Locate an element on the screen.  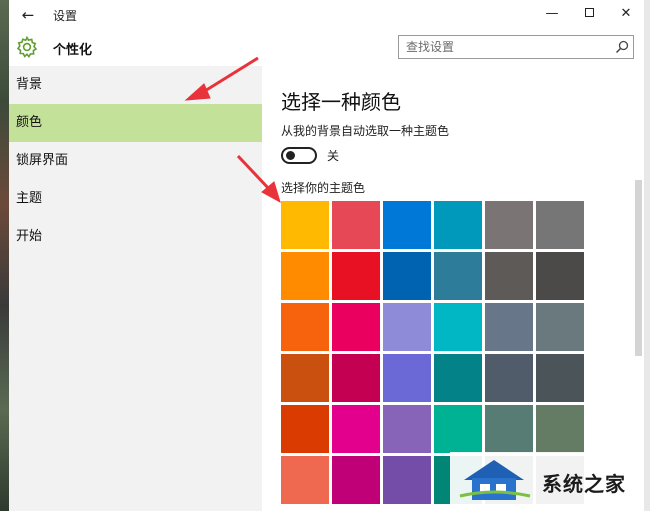
sidebar-item-label: 开始 is located at coordinates (29, 236).